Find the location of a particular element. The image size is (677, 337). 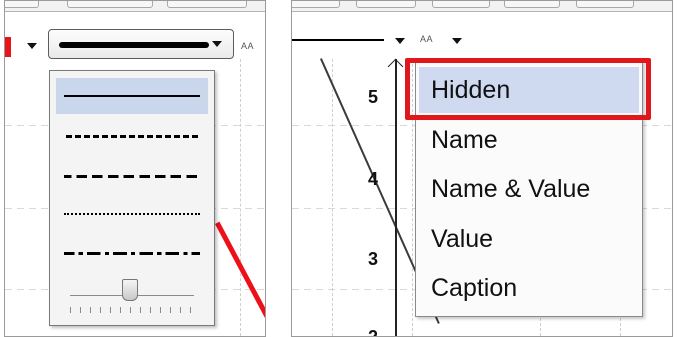

line-style-combo is located at coordinates (141, 44).